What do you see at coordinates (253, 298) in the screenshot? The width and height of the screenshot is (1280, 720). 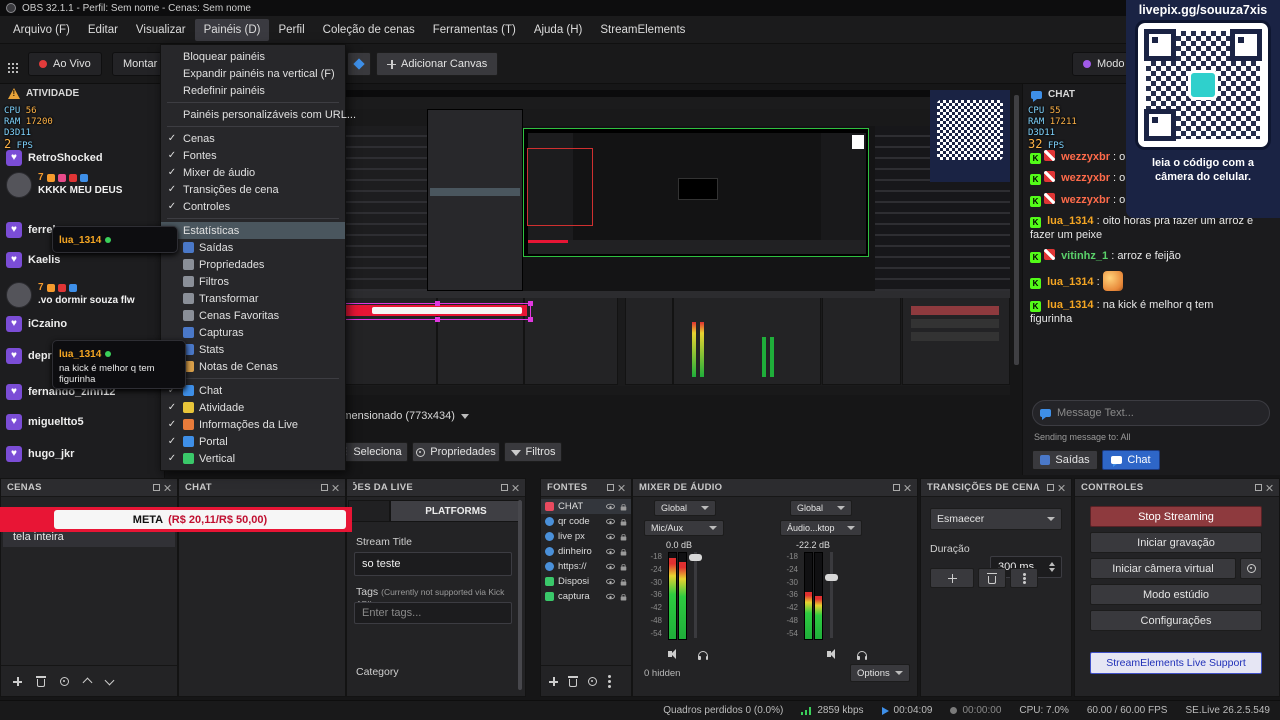 I see `menu-item-transformar: Transformar` at bounding box center [253, 298].